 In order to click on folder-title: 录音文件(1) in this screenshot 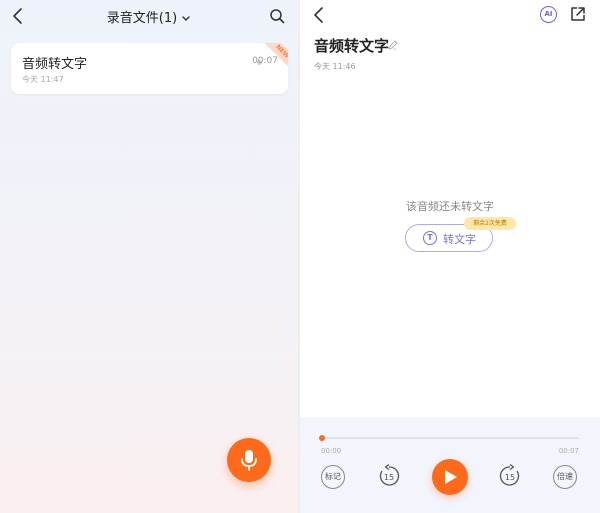, I will do `click(142, 18)`.